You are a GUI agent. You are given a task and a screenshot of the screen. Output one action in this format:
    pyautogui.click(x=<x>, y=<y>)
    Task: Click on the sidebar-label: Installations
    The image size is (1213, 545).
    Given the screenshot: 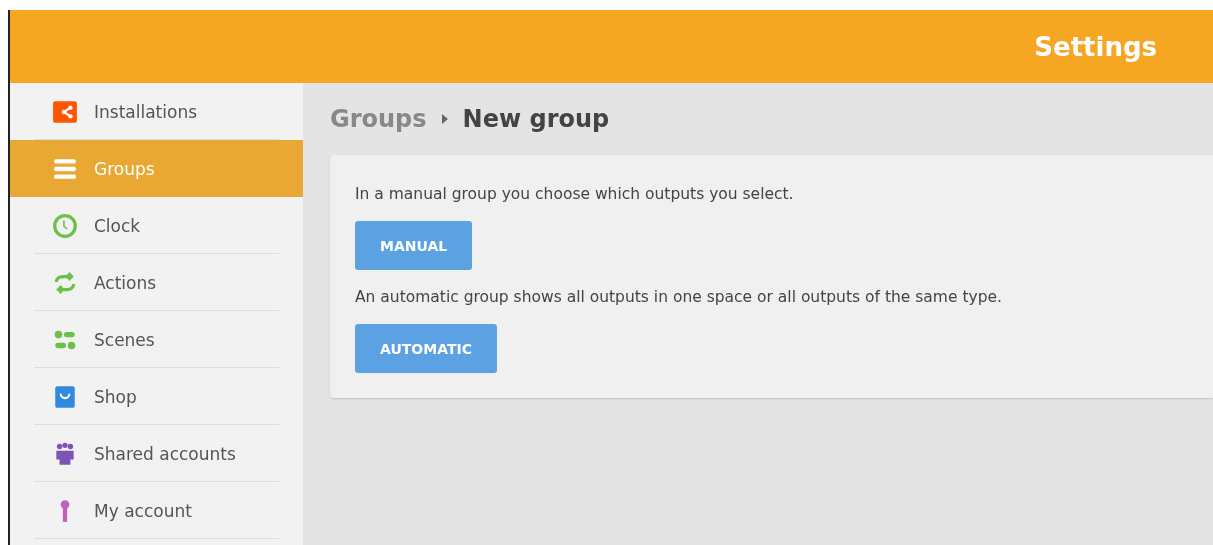 What is the action you would take?
    pyautogui.click(x=145, y=111)
    